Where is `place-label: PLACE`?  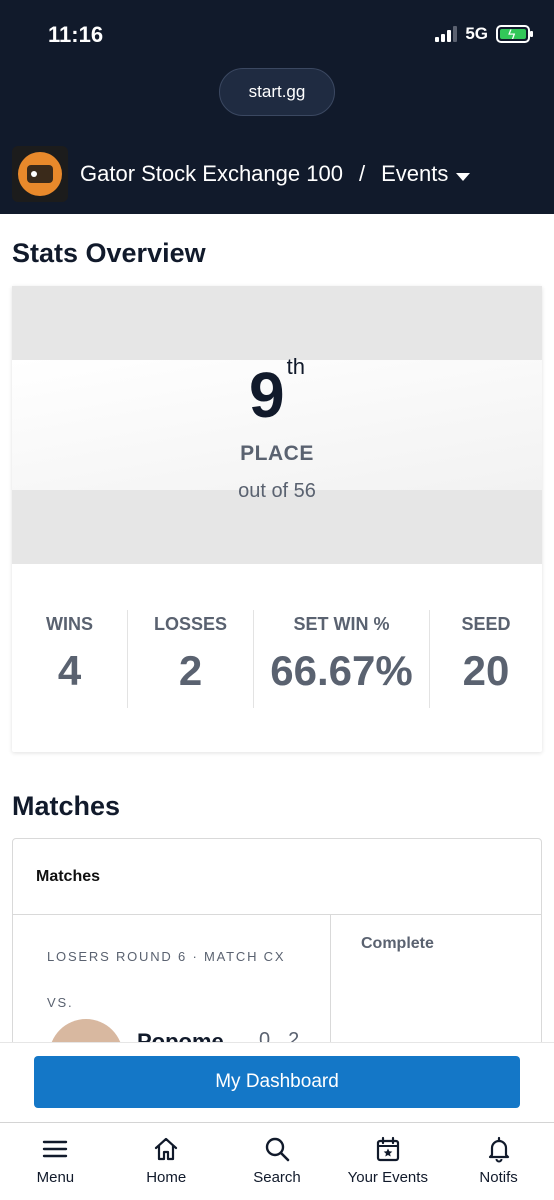 place-label: PLACE is located at coordinates (277, 453).